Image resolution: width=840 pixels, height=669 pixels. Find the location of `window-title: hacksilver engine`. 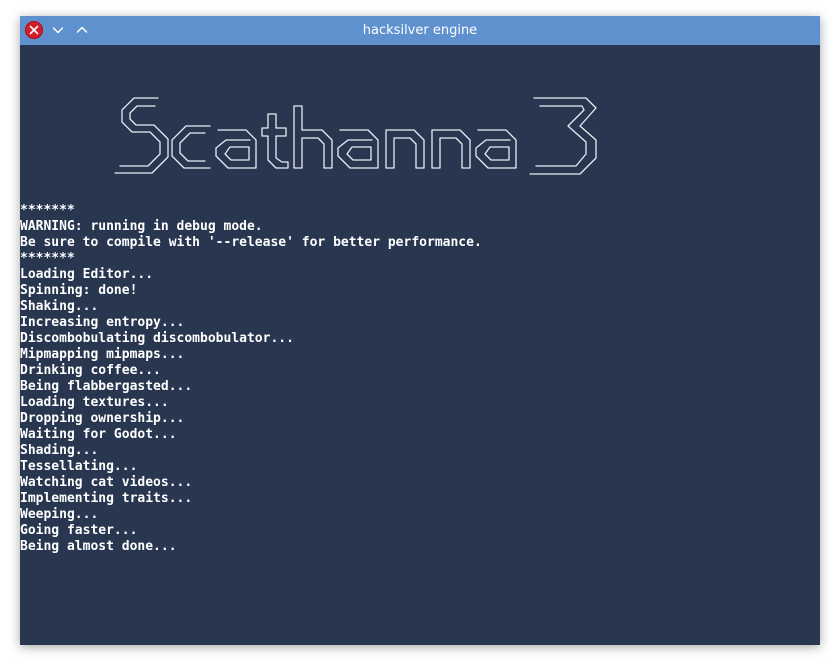

window-title: hacksilver engine is located at coordinates (420, 30).